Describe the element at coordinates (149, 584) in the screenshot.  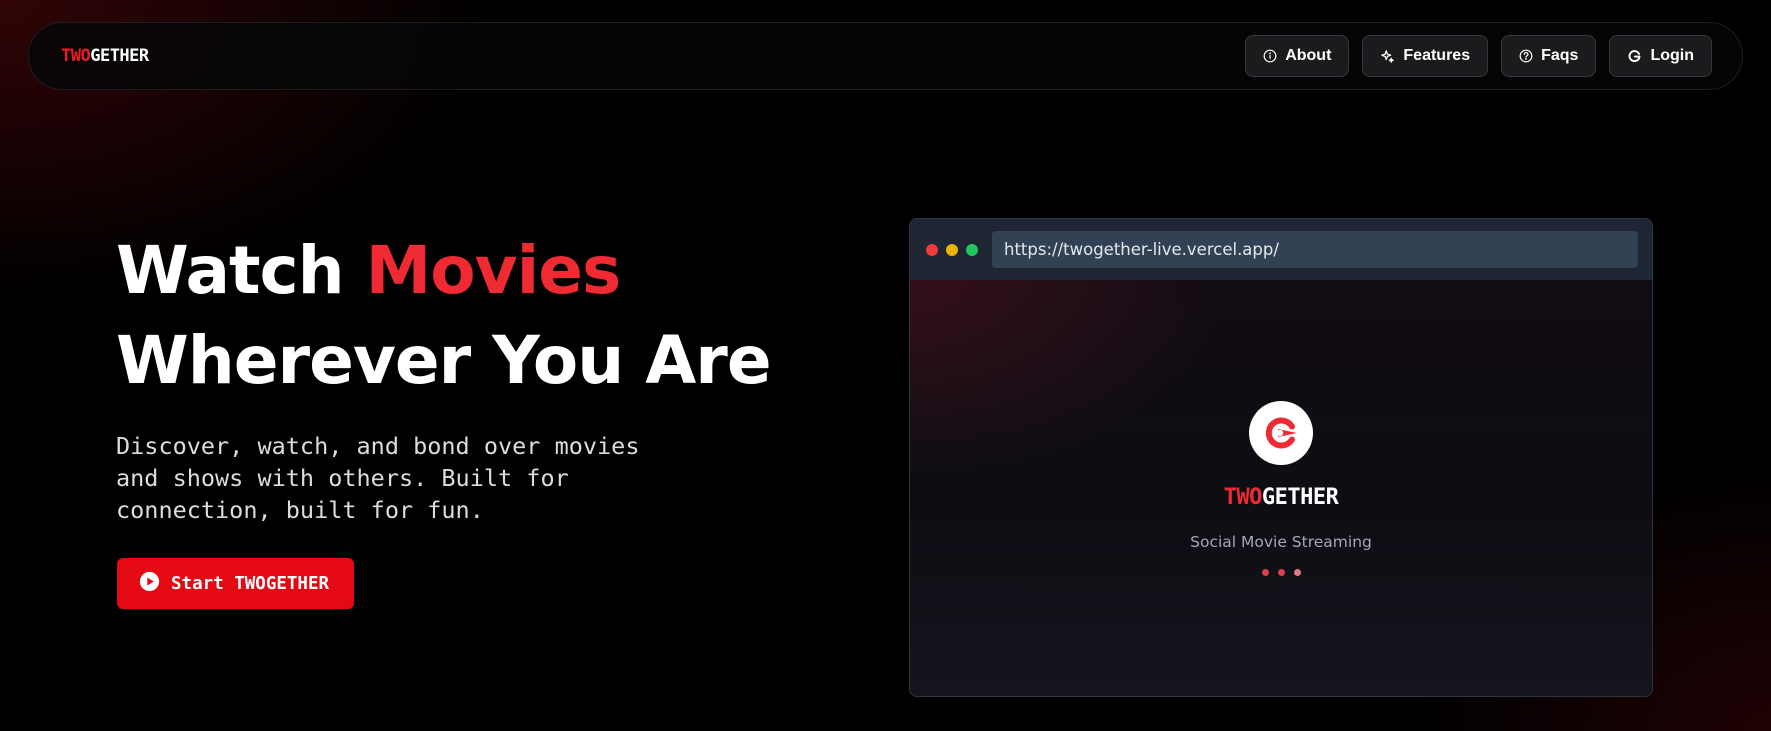
I see `play-circle-icon` at that location.